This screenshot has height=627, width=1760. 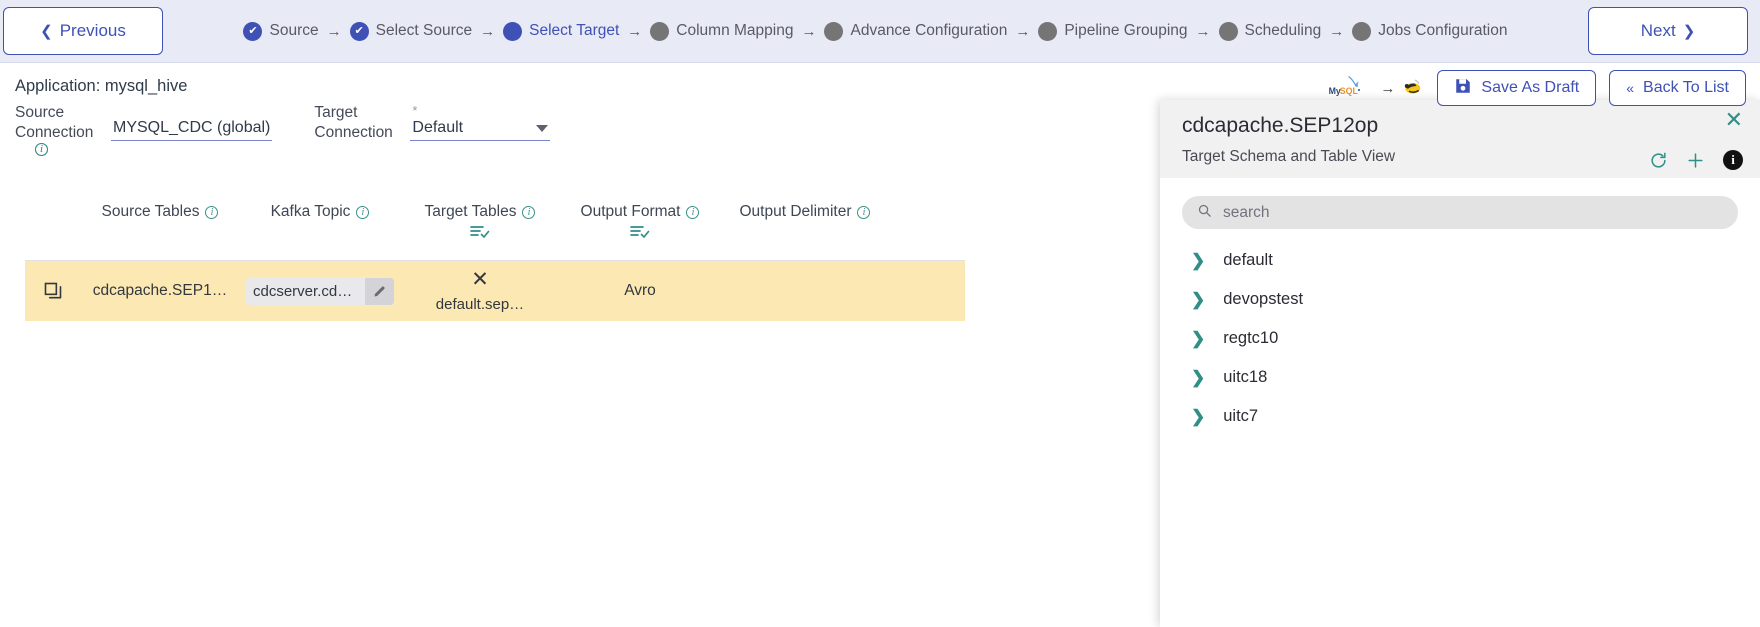 What do you see at coordinates (359, 31) in the screenshot?
I see `step-check-icon: ✔` at bounding box center [359, 31].